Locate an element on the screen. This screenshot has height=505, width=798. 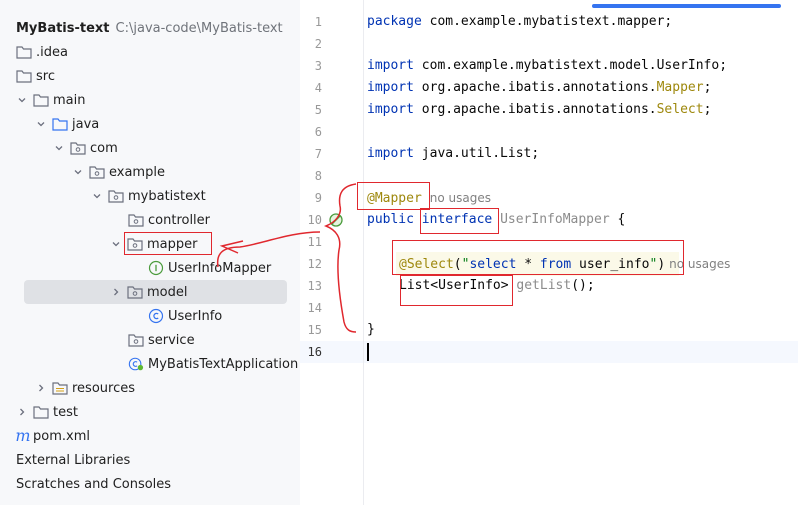
brace-stroke is located at coordinates (340, 258).